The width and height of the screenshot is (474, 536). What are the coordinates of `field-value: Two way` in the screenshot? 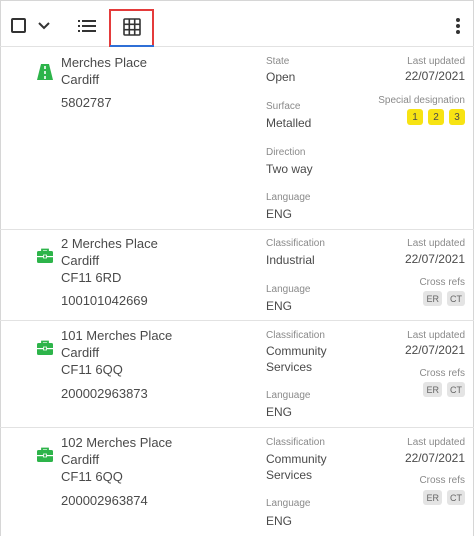 It's located at (289, 169).